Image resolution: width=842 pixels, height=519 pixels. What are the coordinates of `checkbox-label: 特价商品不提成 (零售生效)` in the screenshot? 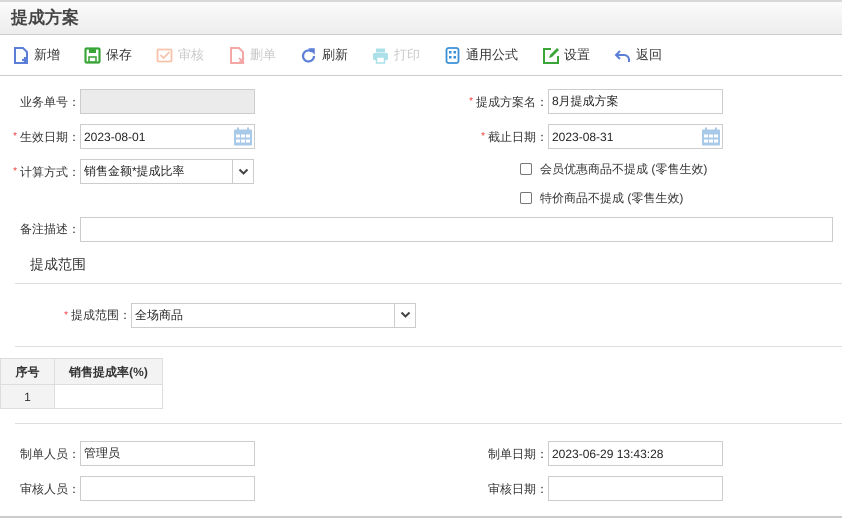 It's located at (612, 198).